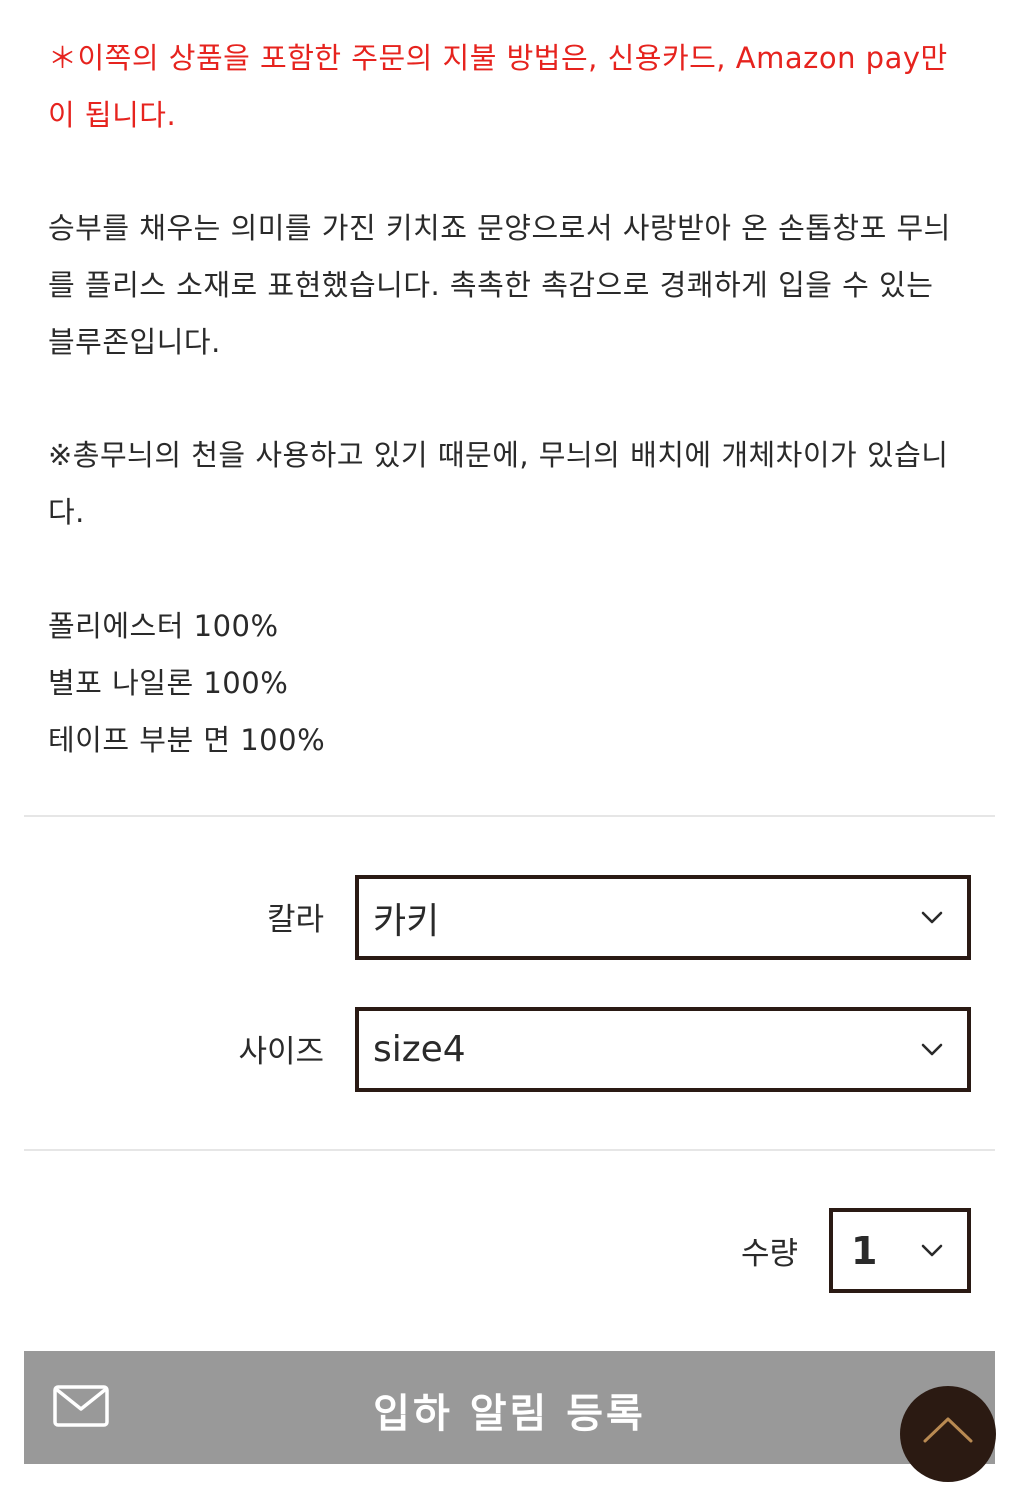 The image size is (1019, 1500). Describe the element at coordinates (491, 285) in the screenshot. I see `description-line: 를 플리스 소재로 표현했습니다. 촉촉한 촉감으로 경쾌하게 입을 수 있는` at that location.